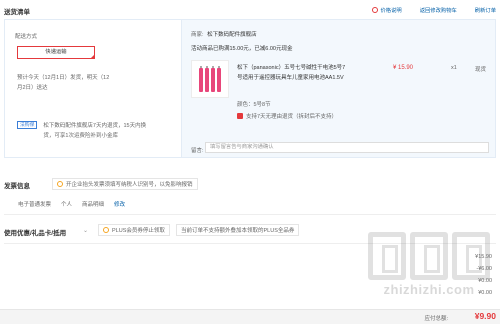  What do you see at coordinates (32, 88) in the screenshot?
I see `eta-line-2: 月2日）送达` at bounding box center [32, 88].